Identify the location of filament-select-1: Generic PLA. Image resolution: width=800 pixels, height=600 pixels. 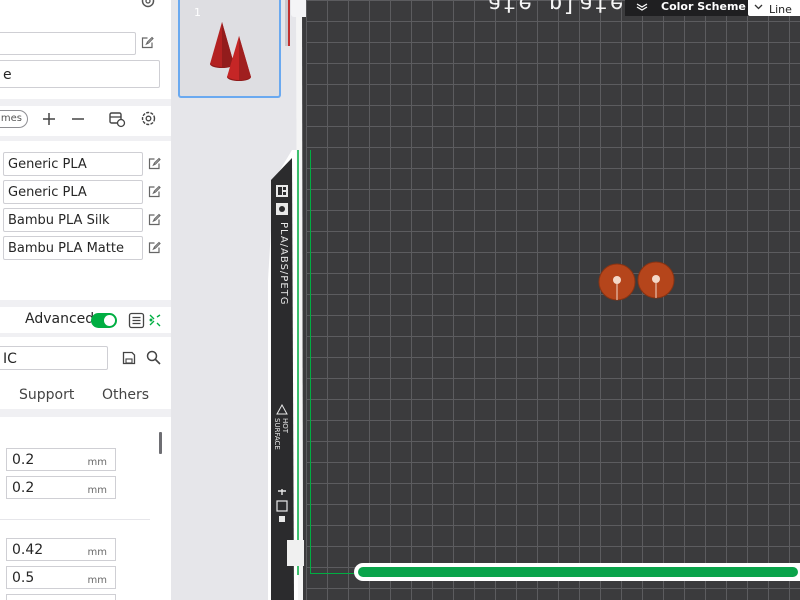
(73, 164).